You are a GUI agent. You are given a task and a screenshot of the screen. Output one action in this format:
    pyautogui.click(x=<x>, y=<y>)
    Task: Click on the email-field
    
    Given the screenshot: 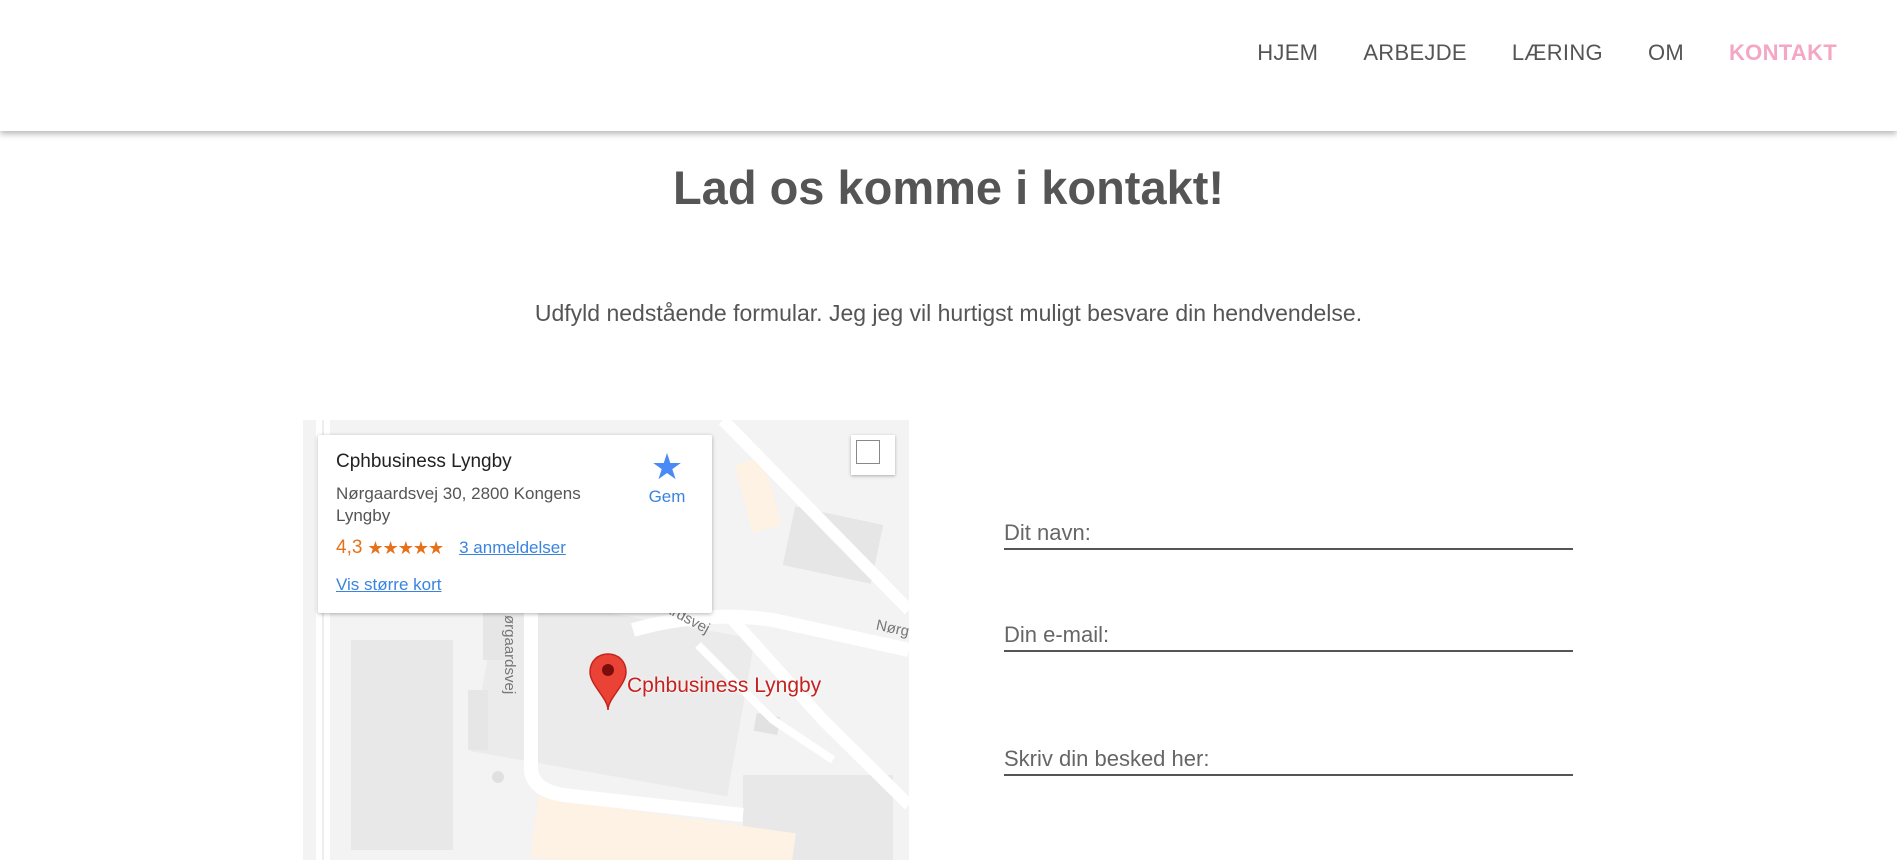 What is the action you would take?
    pyautogui.click(x=1288, y=637)
    